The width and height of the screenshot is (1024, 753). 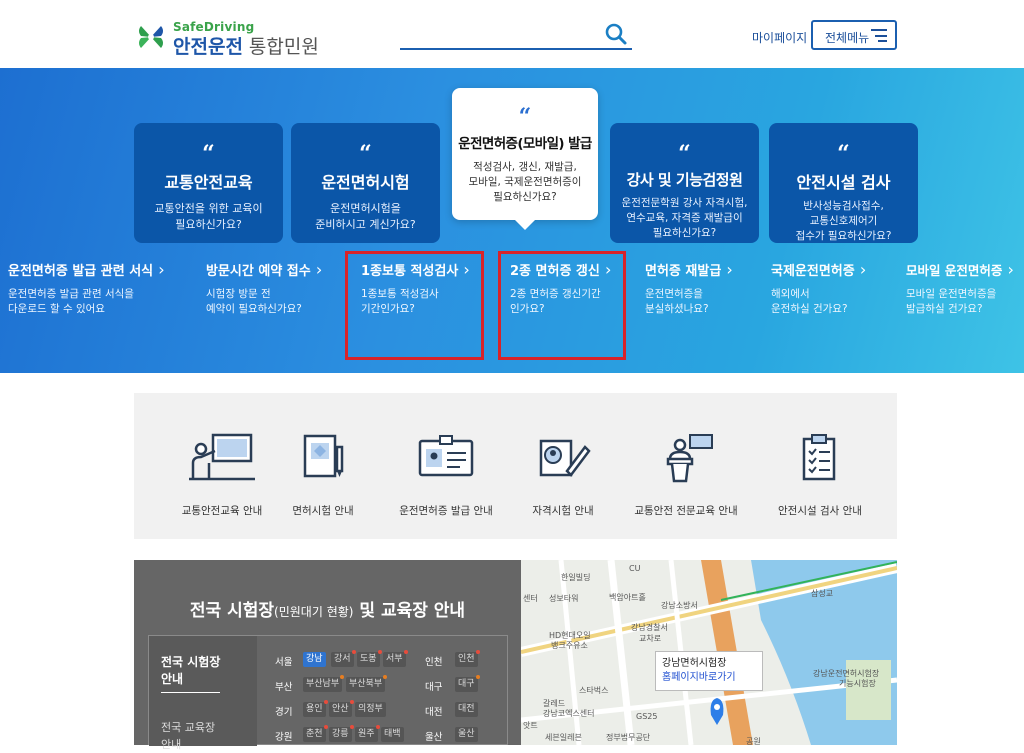 I want to click on chip-incheon: 인천, so click(x=467, y=658).